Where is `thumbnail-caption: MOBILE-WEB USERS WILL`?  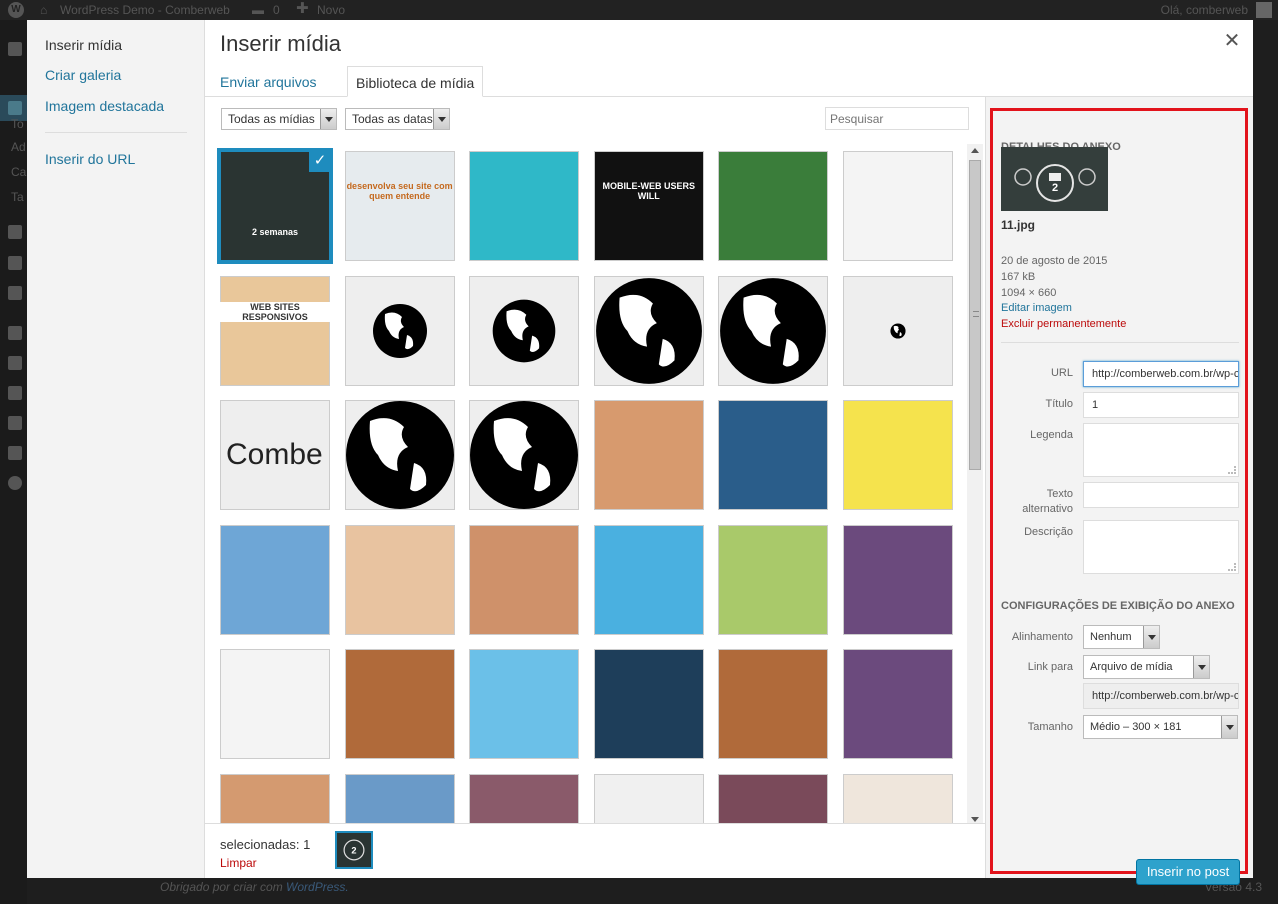
thumbnail-caption: MOBILE-WEB USERS WILL is located at coordinates (649, 191).